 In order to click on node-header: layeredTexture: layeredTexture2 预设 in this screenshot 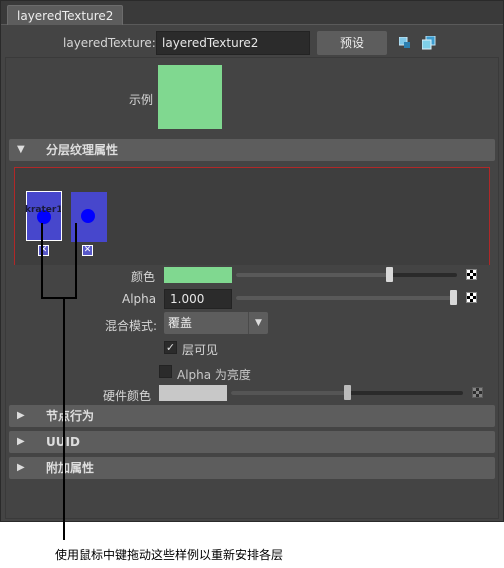, I will do `click(252, 43)`.